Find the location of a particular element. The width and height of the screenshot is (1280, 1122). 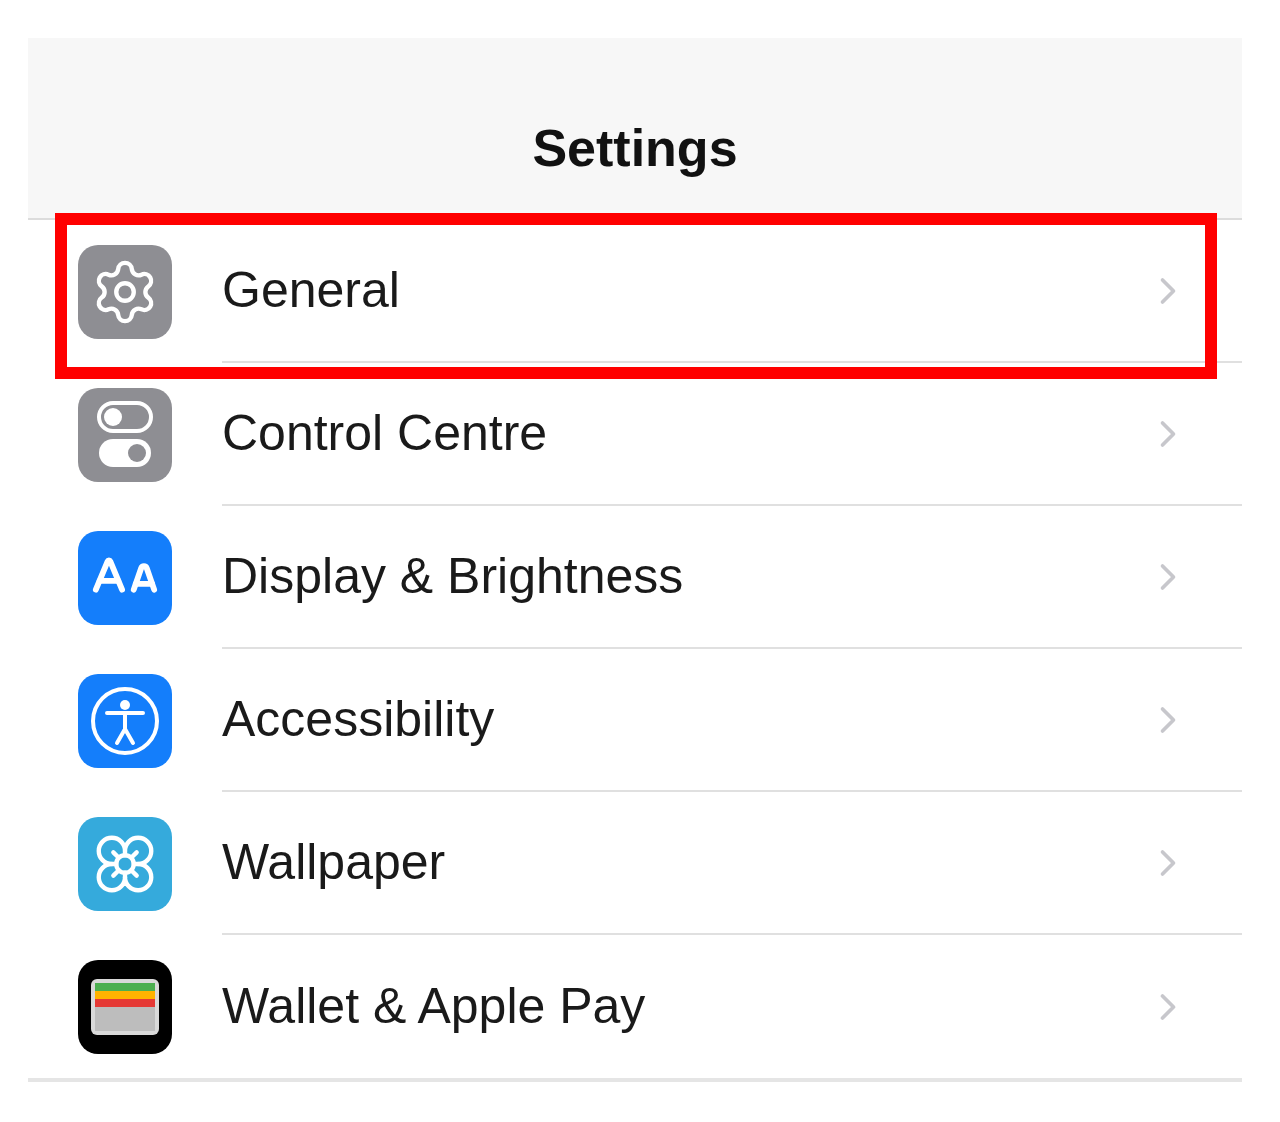

setting-label: Display & Brightness is located at coordinates (684, 576).